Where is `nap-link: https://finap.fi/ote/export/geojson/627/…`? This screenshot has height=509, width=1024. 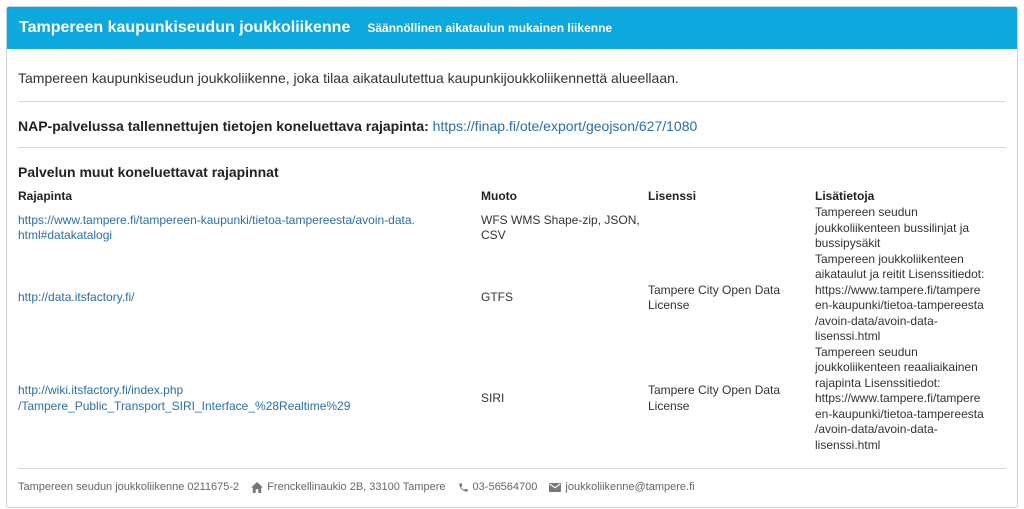
nap-link: https://finap.fi/ote/export/geojson/627/… is located at coordinates (565, 126).